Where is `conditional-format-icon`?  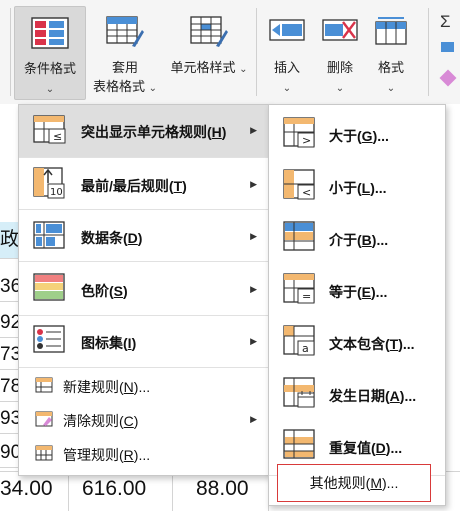 conditional-format-icon is located at coordinates (50, 34).